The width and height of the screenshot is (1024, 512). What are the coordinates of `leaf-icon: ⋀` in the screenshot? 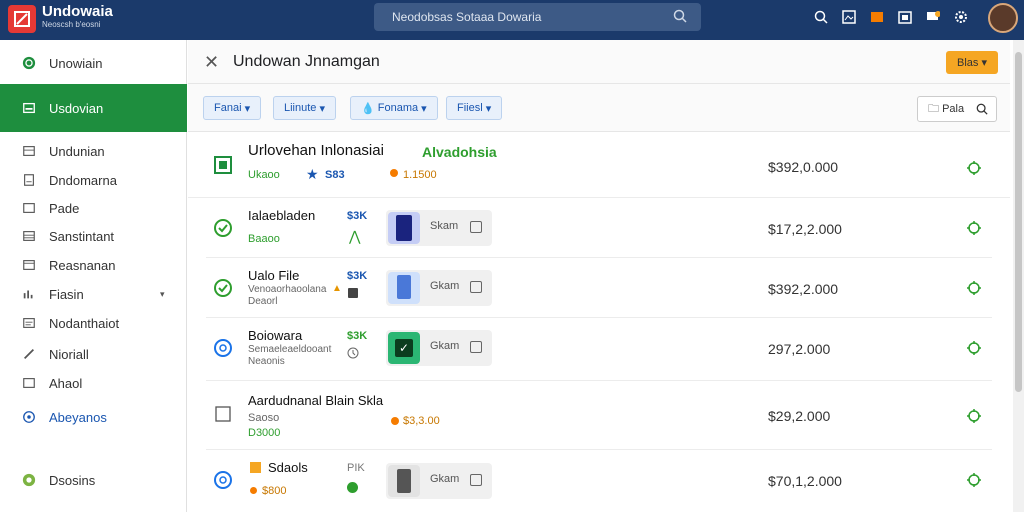 It's located at (355, 236).